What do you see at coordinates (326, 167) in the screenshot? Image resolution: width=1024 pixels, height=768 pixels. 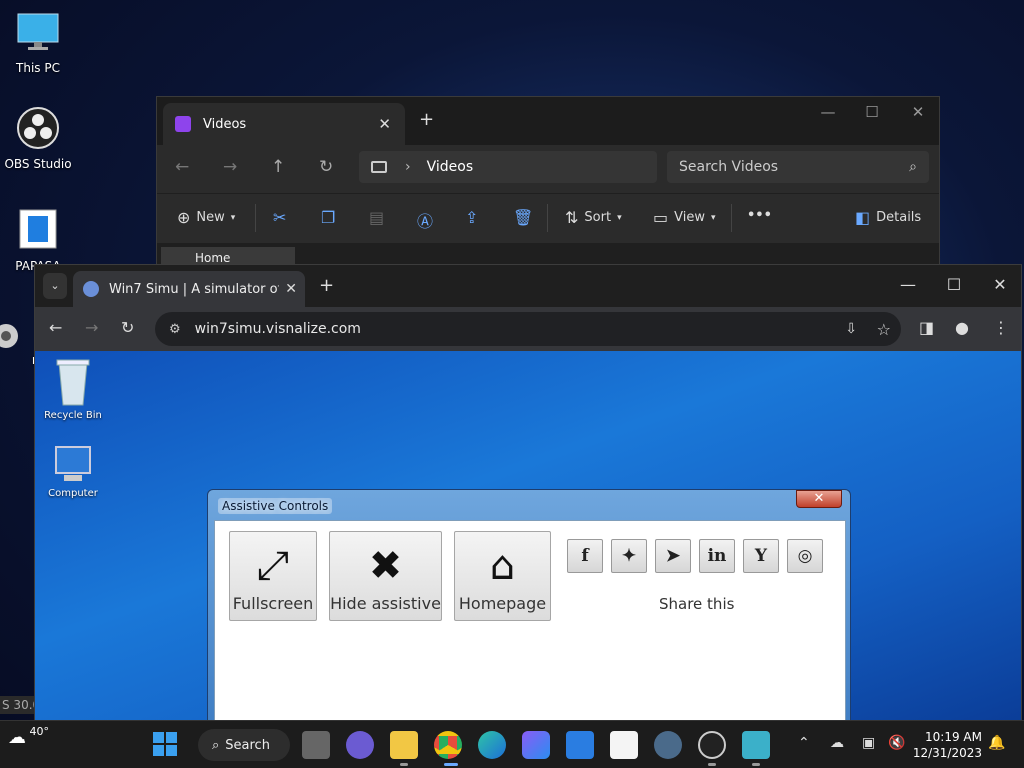 I see `refresh-icon: ↻` at bounding box center [326, 167].